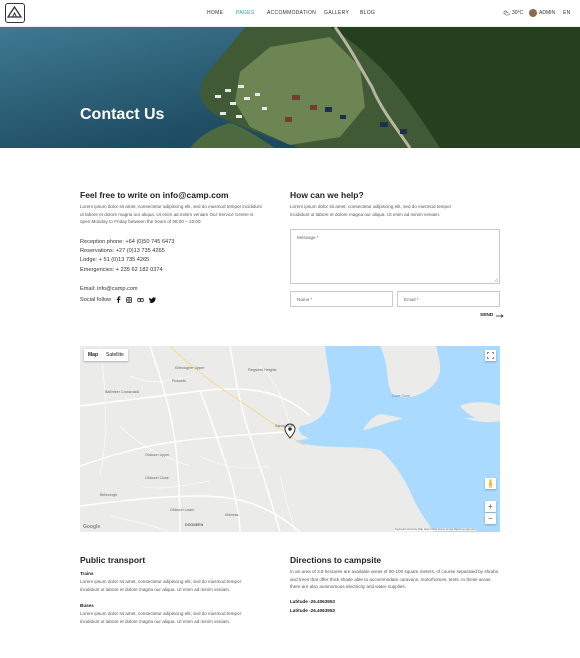 The width and height of the screenshot is (580, 658). What do you see at coordinates (506, 13) in the screenshot?
I see `weather-sun-cloud-icon` at bounding box center [506, 13].